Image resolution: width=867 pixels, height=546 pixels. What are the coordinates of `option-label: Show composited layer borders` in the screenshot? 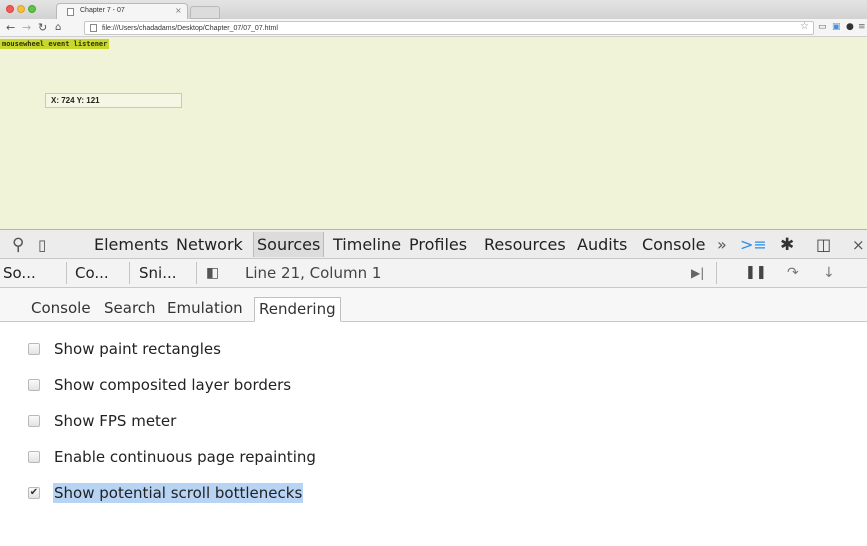 It's located at (173, 385).